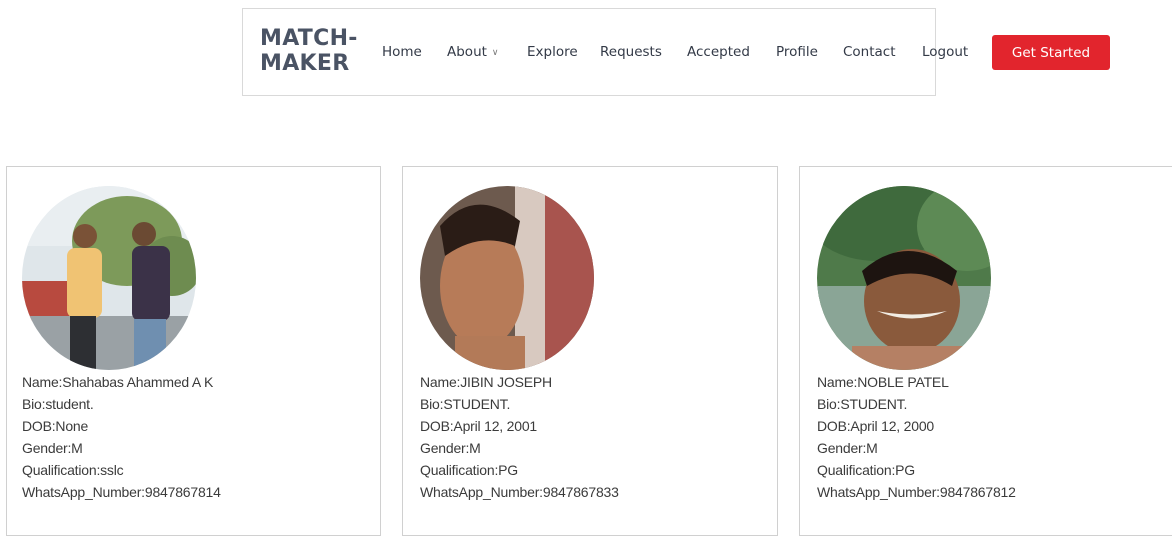  I want to click on nav-accepted: Accepted, so click(718, 52).